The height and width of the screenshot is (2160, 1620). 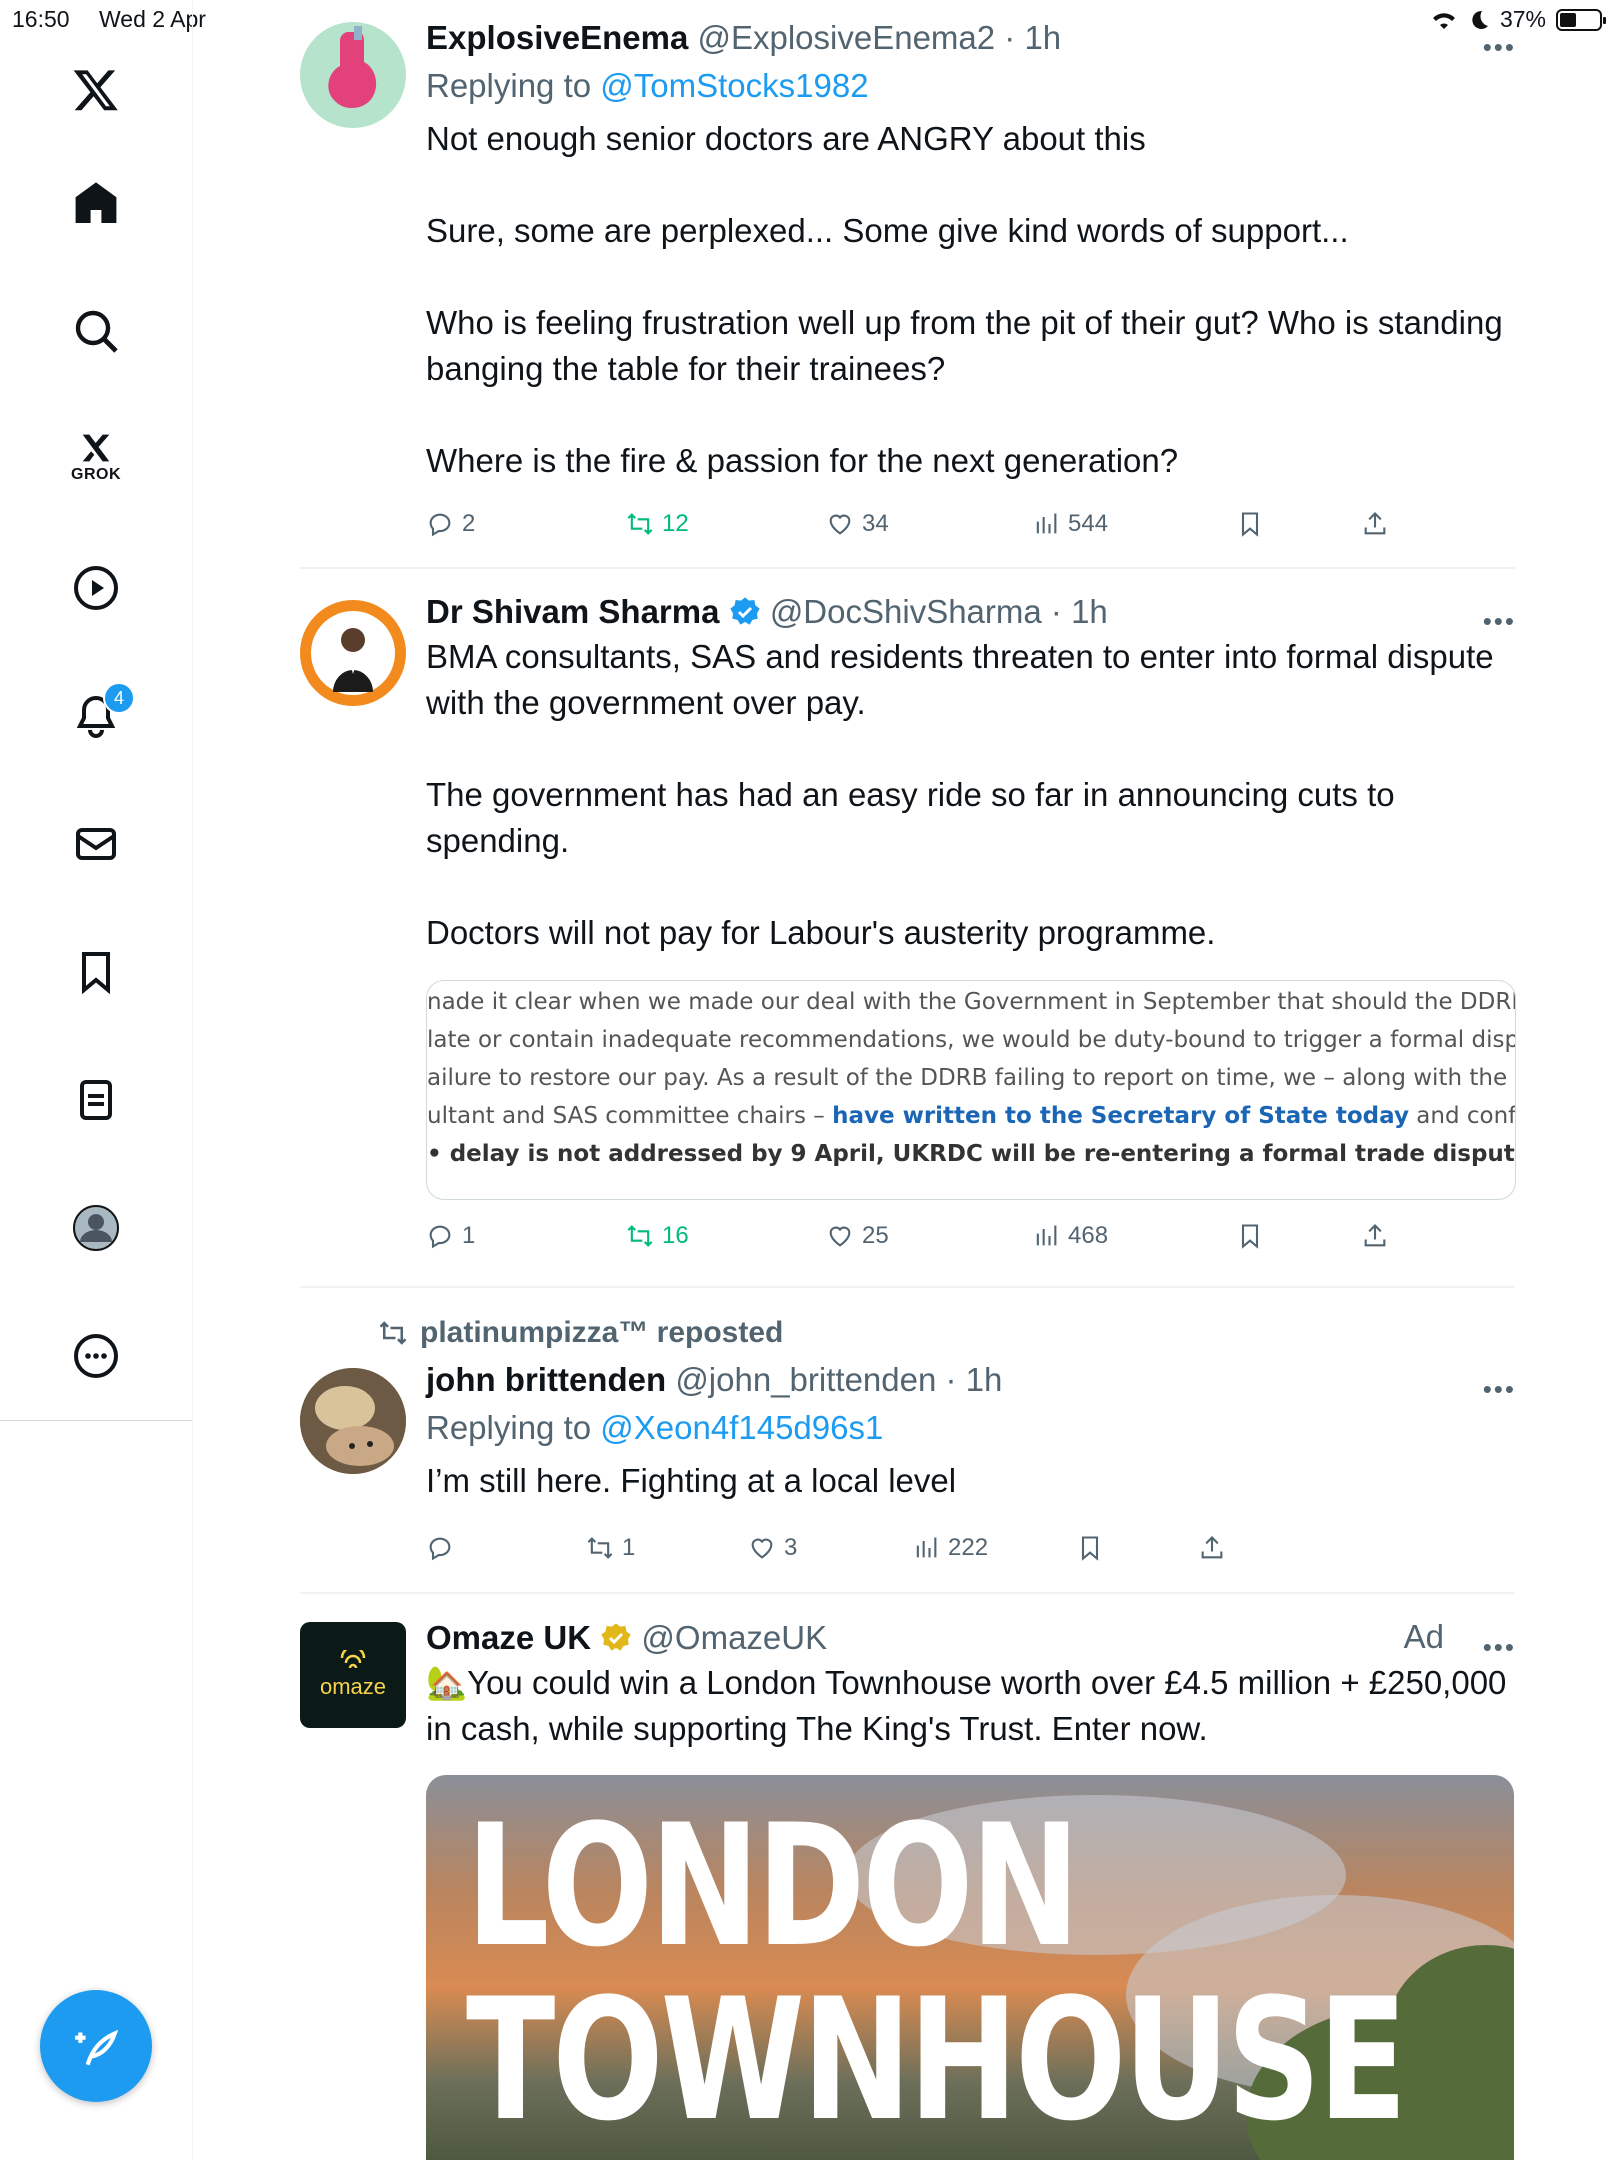 I want to click on ad-label: Ad, so click(x=1423, y=1636).